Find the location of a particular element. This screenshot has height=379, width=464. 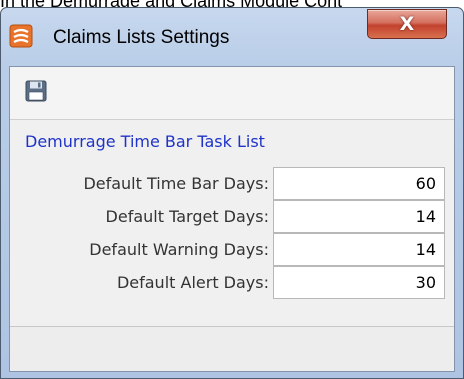

save-icon is located at coordinates (36, 91).